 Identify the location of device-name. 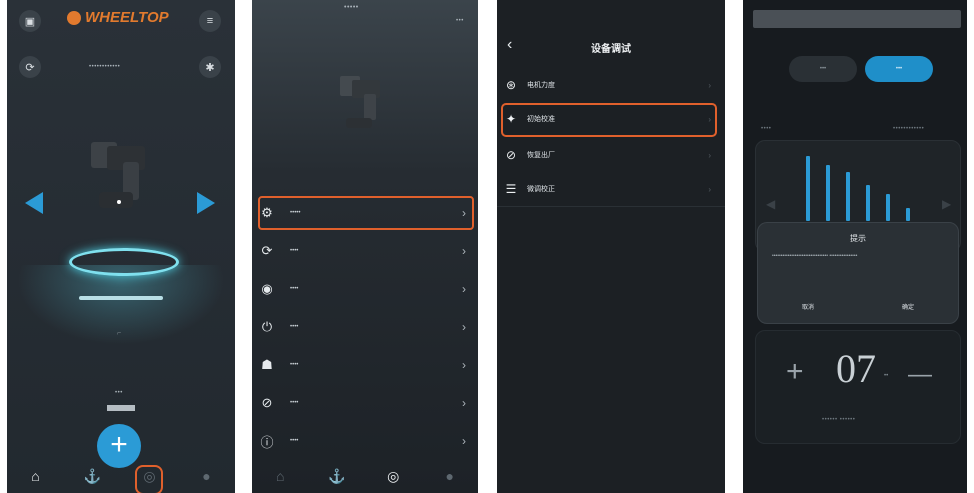
(121, 408).